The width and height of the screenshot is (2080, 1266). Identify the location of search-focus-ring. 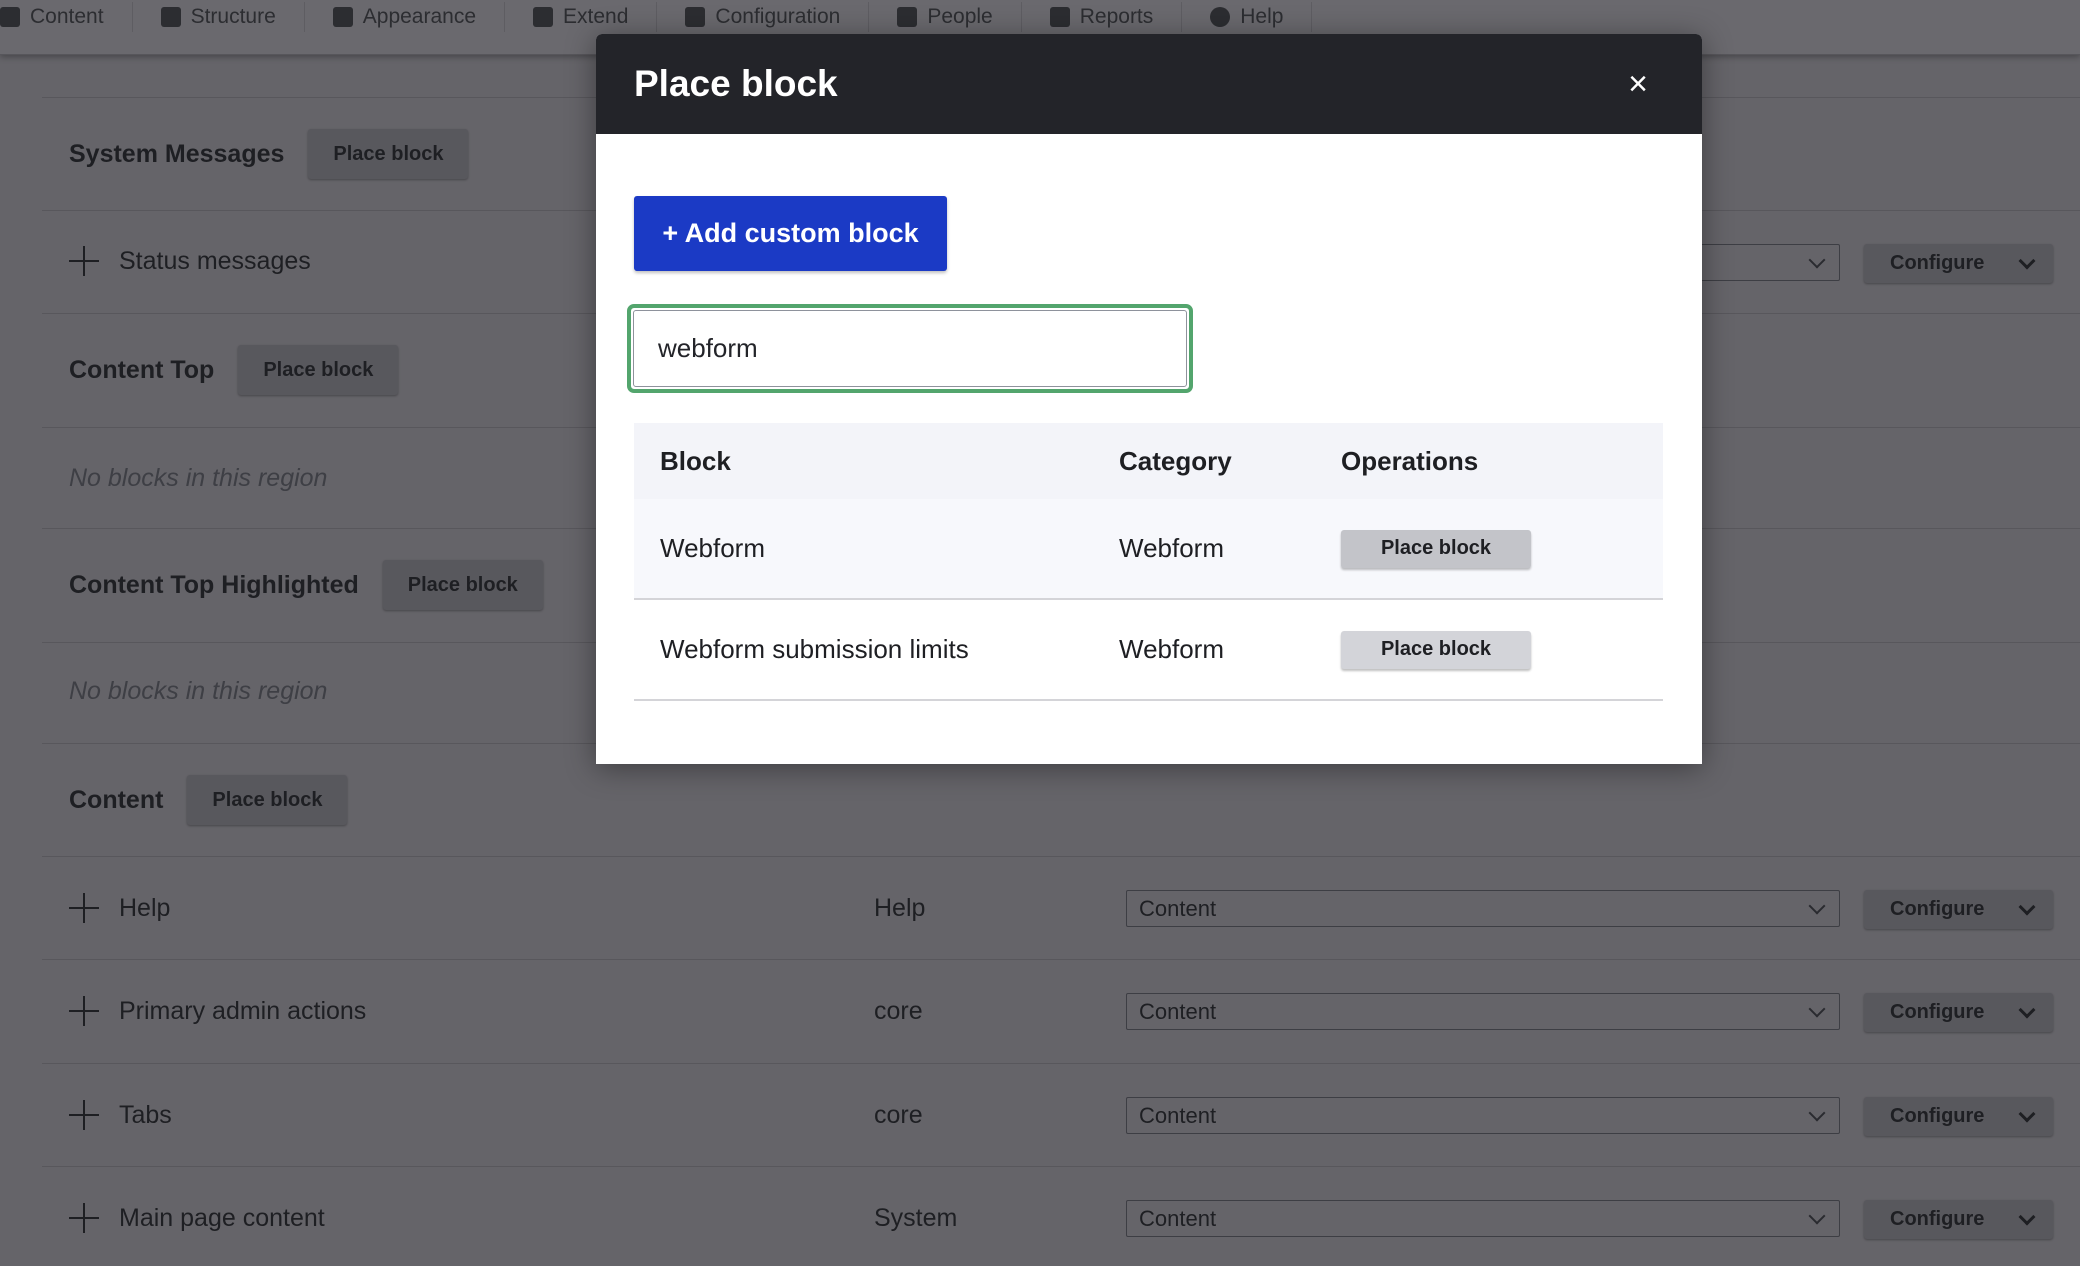
(910, 348).